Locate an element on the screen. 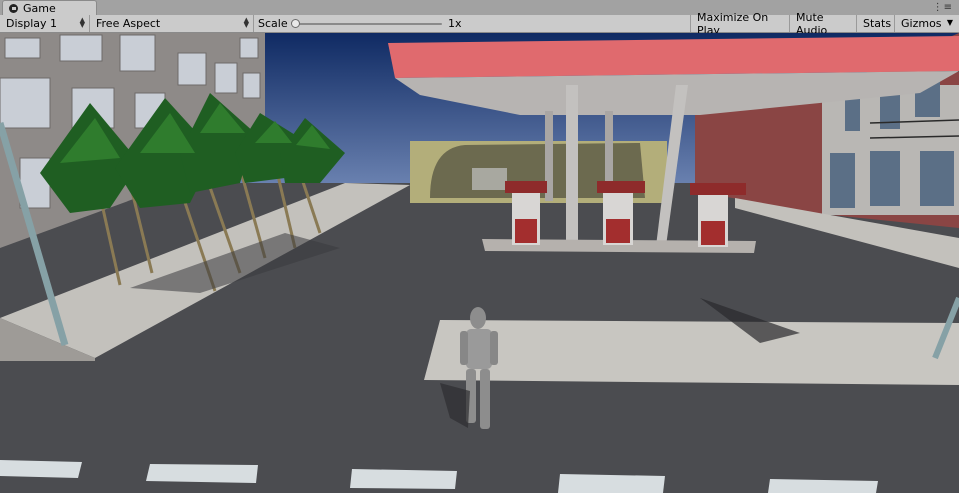 The height and width of the screenshot is (493, 959). scale-value: 1x is located at coordinates (455, 23).